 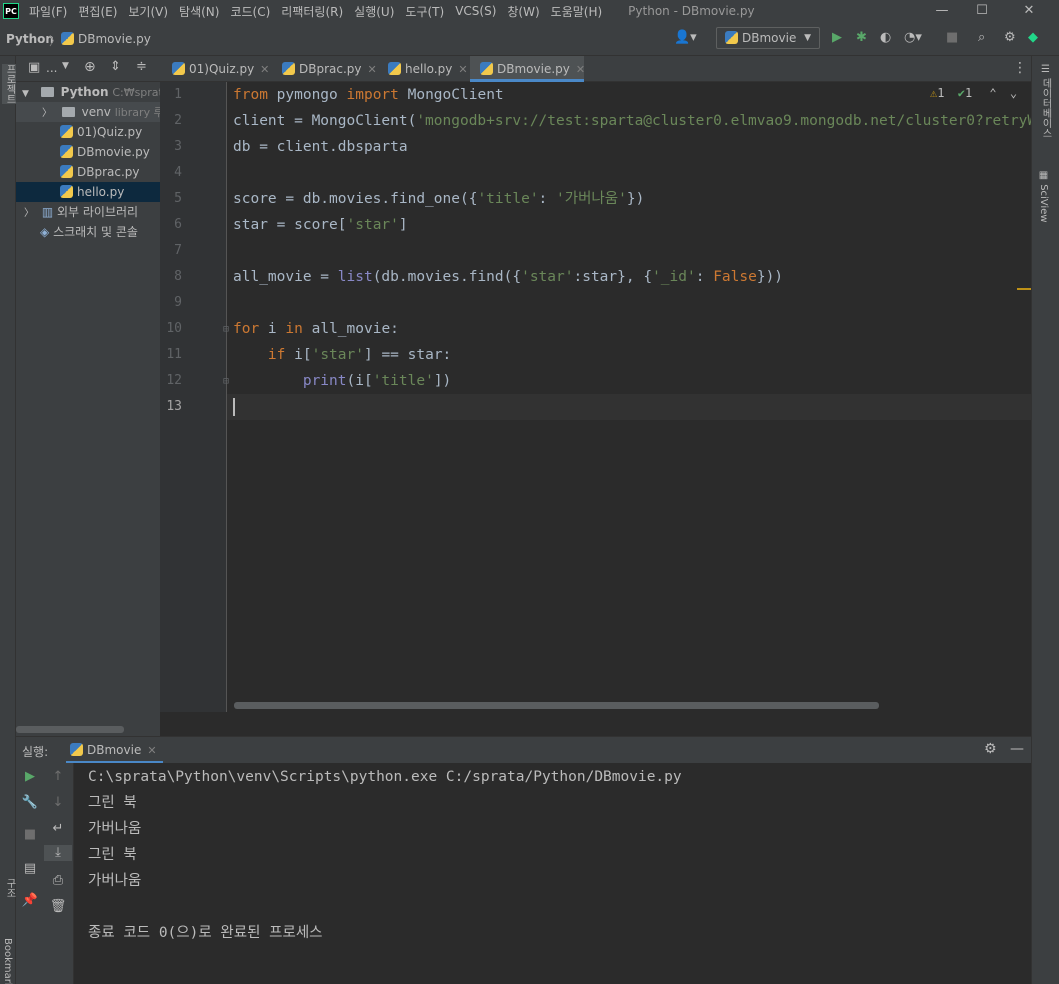 I want to click on tree-external-libraries: 〉 ▥ 외부 라이브러리, so click(x=88, y=212).